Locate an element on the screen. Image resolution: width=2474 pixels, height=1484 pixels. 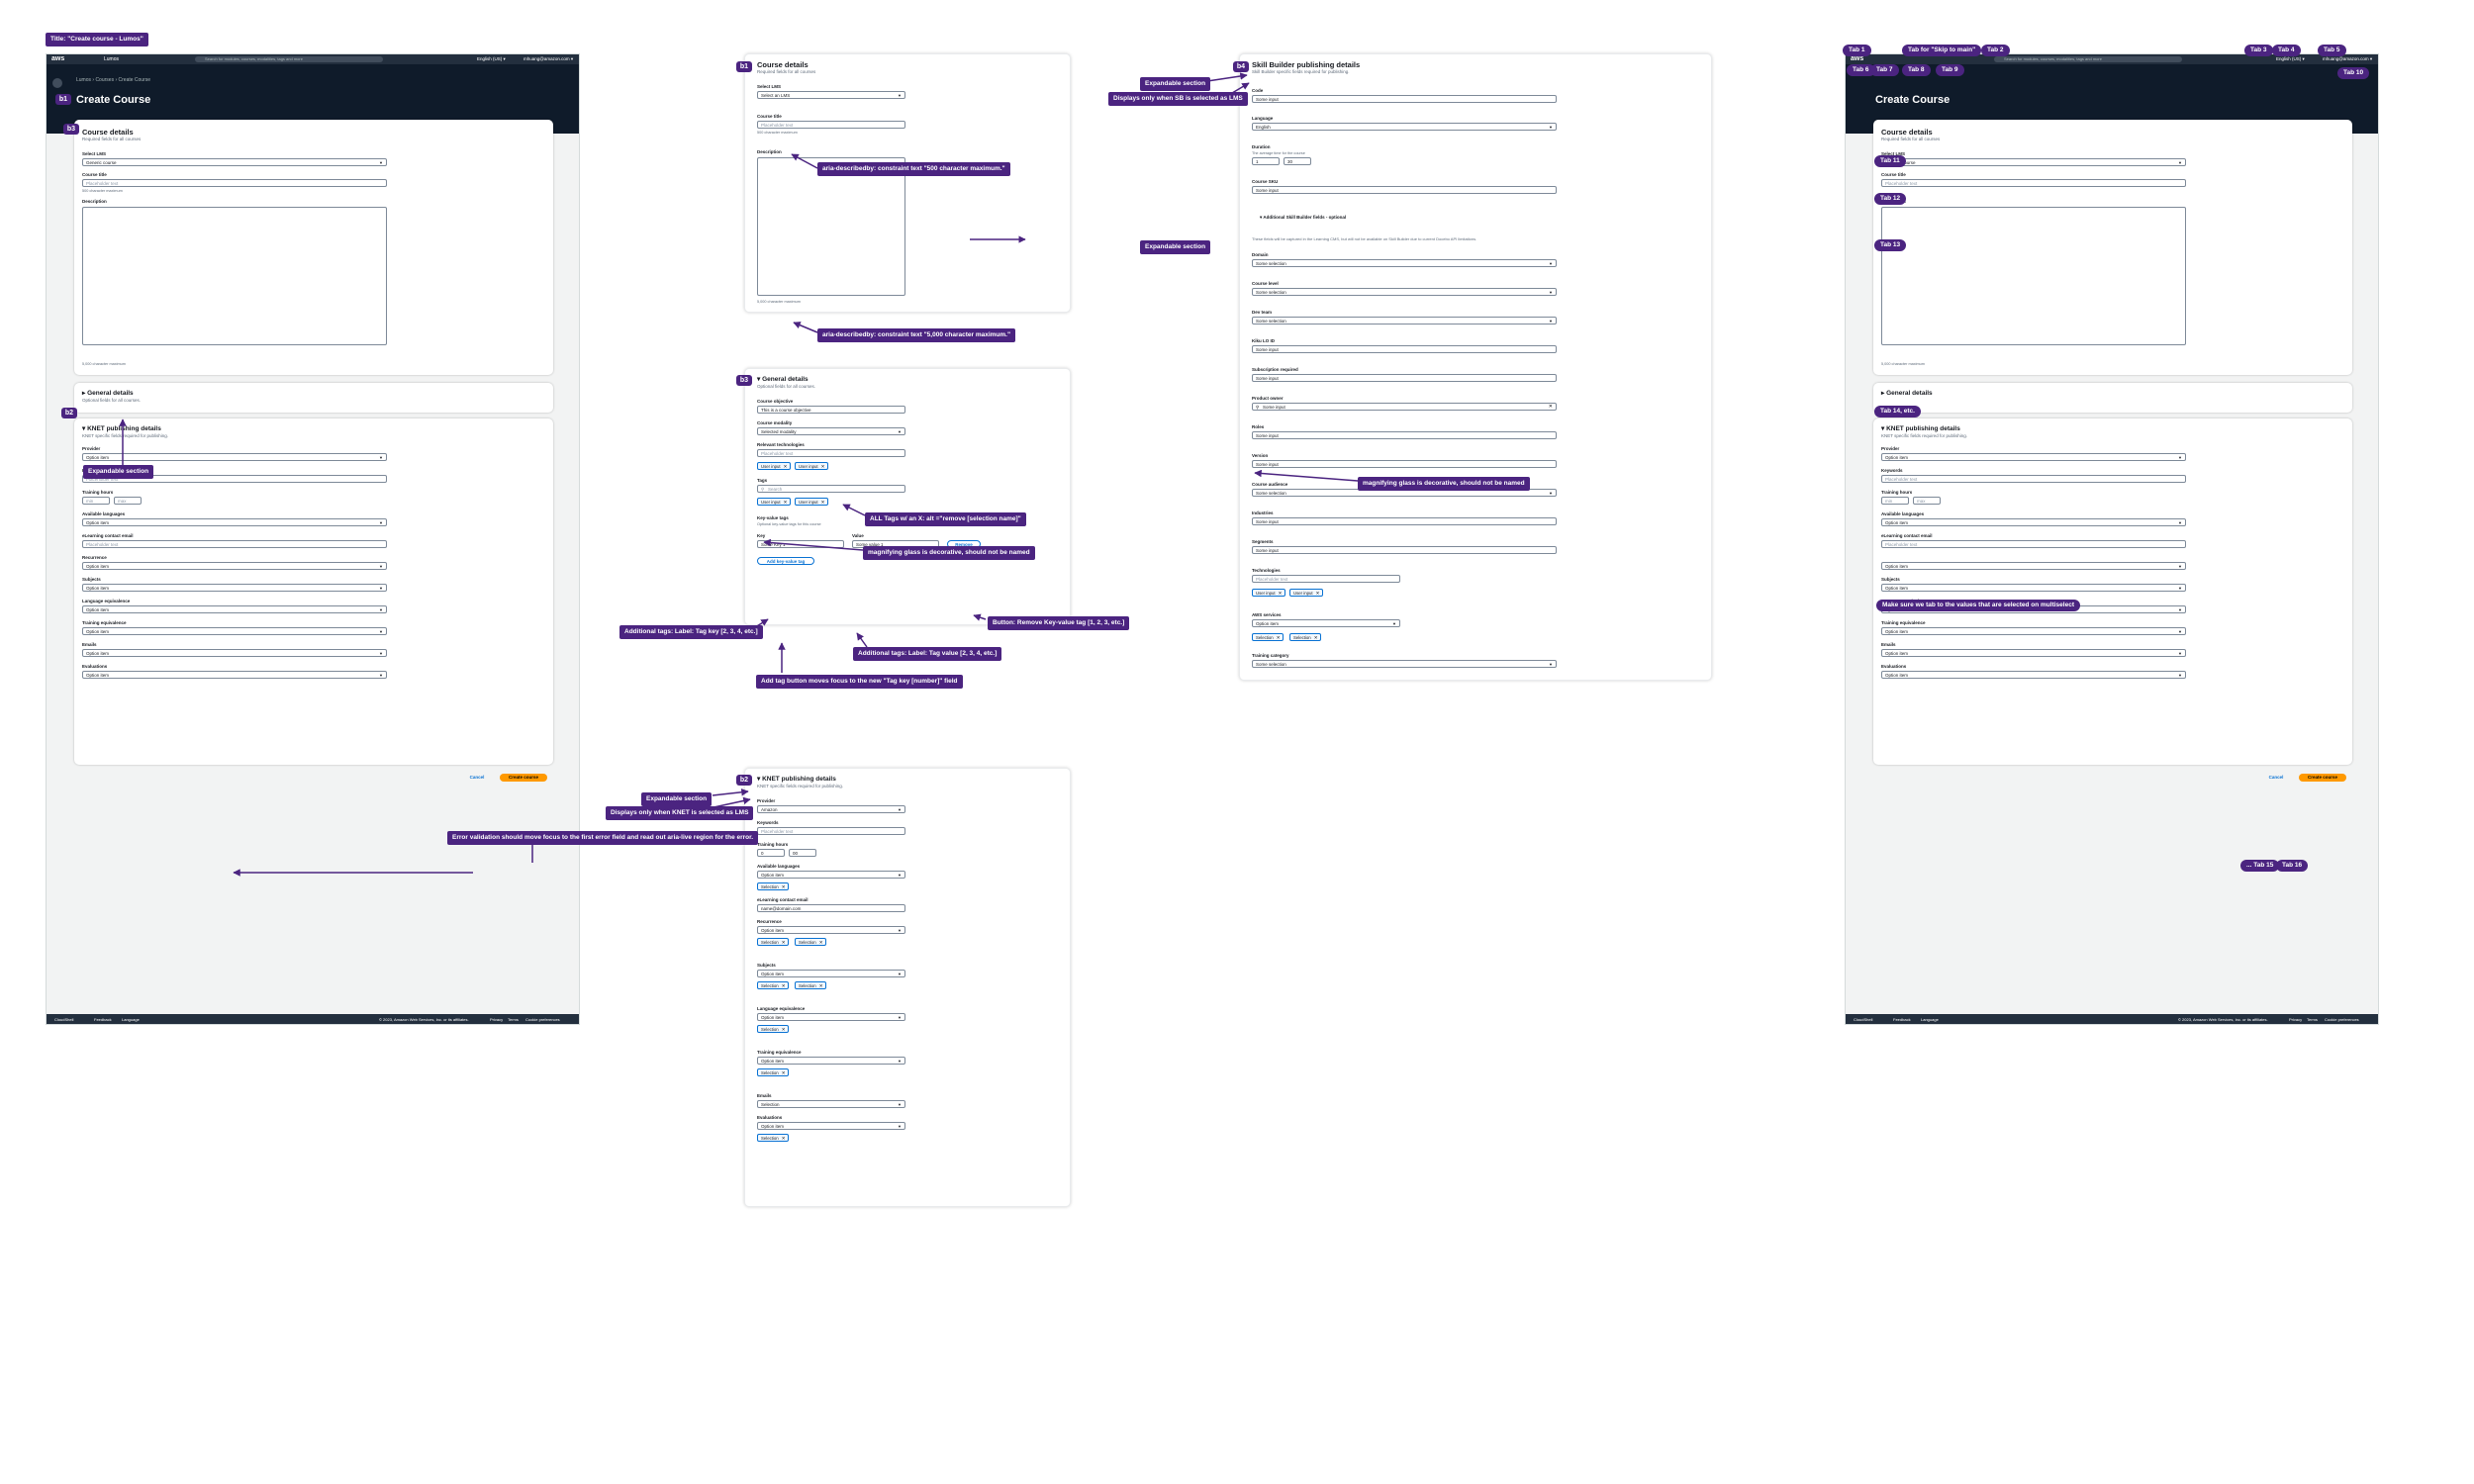
modality-dropdown: Selected modality ▼ is located at coordinates (831, 431).